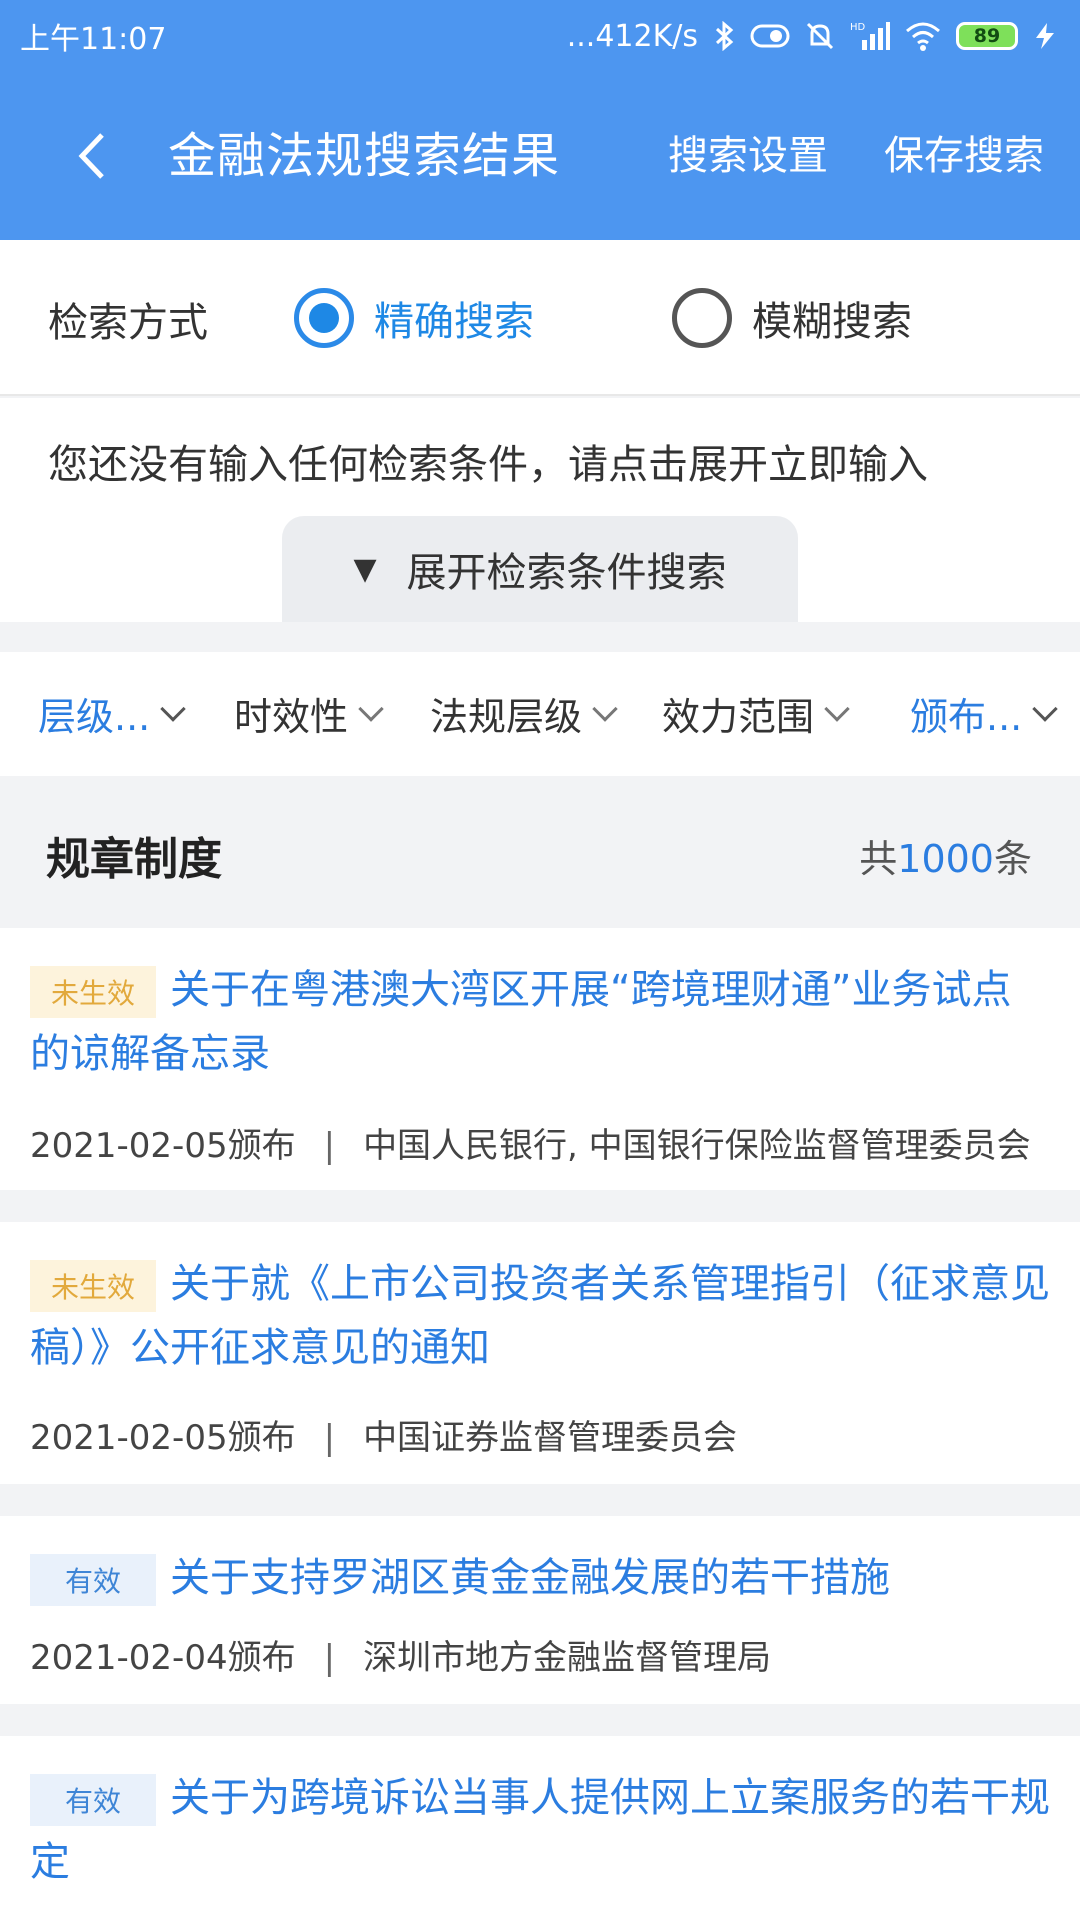 This screenshot has height=1920, width=1080. What do you see at coordinates (540, 510) in the screenshot?
I see `search-hint-area: 您还没有输入任何检索条件，请点击展开立即输入 ▼ 展开检索条件搜索` at bounding box center [540, 510].